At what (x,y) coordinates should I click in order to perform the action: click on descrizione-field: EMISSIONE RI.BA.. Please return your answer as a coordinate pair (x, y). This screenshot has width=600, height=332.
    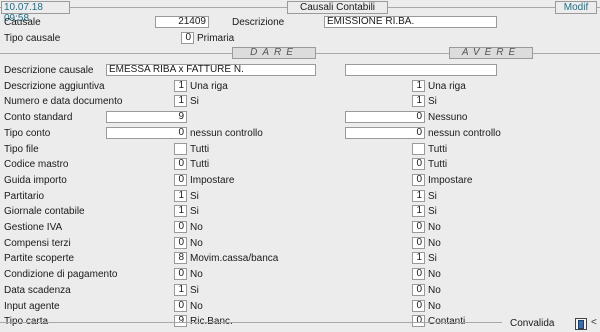
    Looking at the image, I should click on (410, 22).